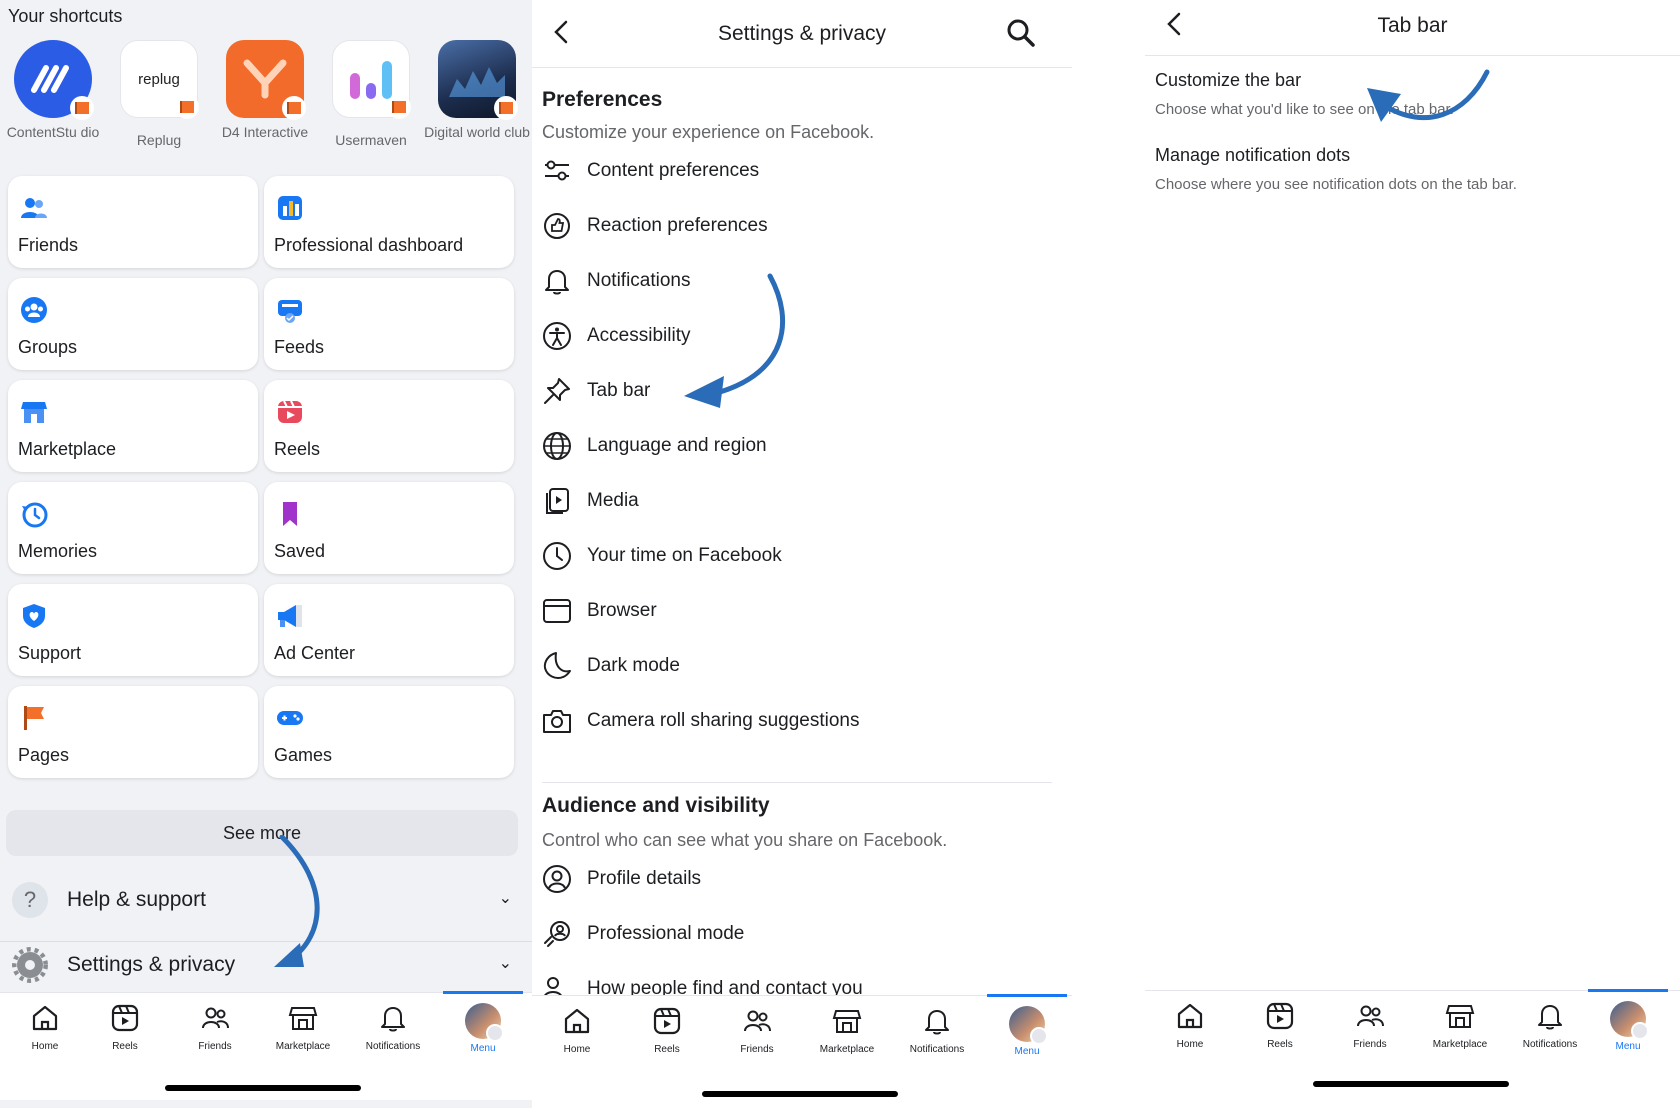 The width and height of the screenshot is (1680, 1108). I want to click on menu-item-language-region: Language and region, so click(792, 447).